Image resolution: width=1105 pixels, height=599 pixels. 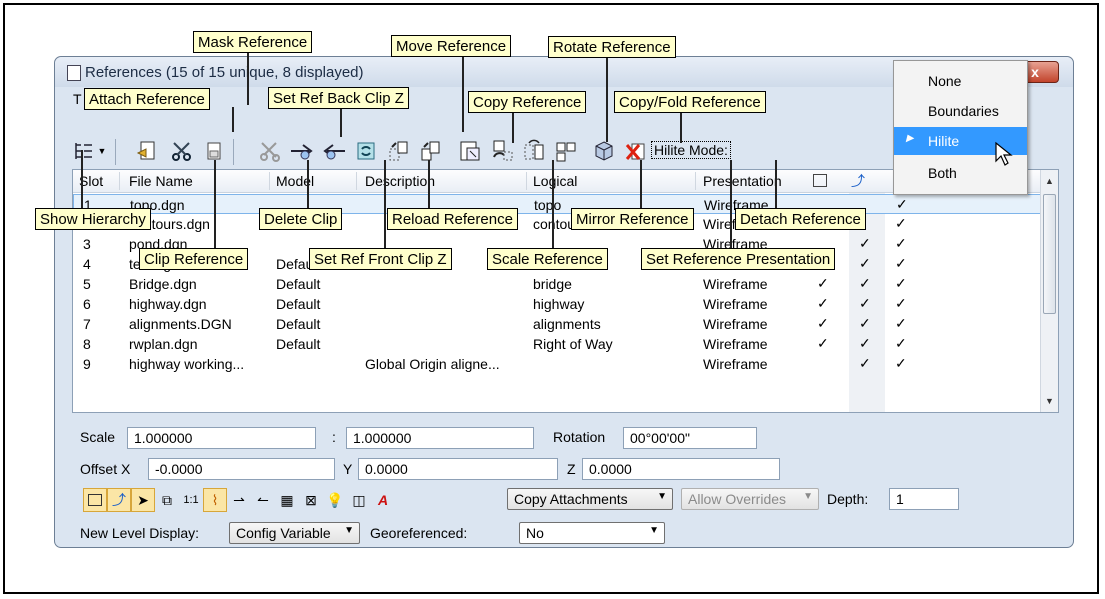 I want to click on toolbar-separator, so click(x=115, y=152).